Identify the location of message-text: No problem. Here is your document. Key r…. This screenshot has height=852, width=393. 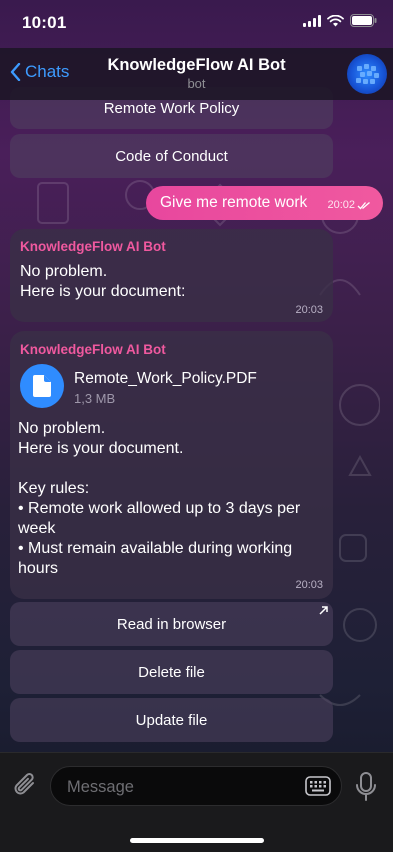
(159, 498).